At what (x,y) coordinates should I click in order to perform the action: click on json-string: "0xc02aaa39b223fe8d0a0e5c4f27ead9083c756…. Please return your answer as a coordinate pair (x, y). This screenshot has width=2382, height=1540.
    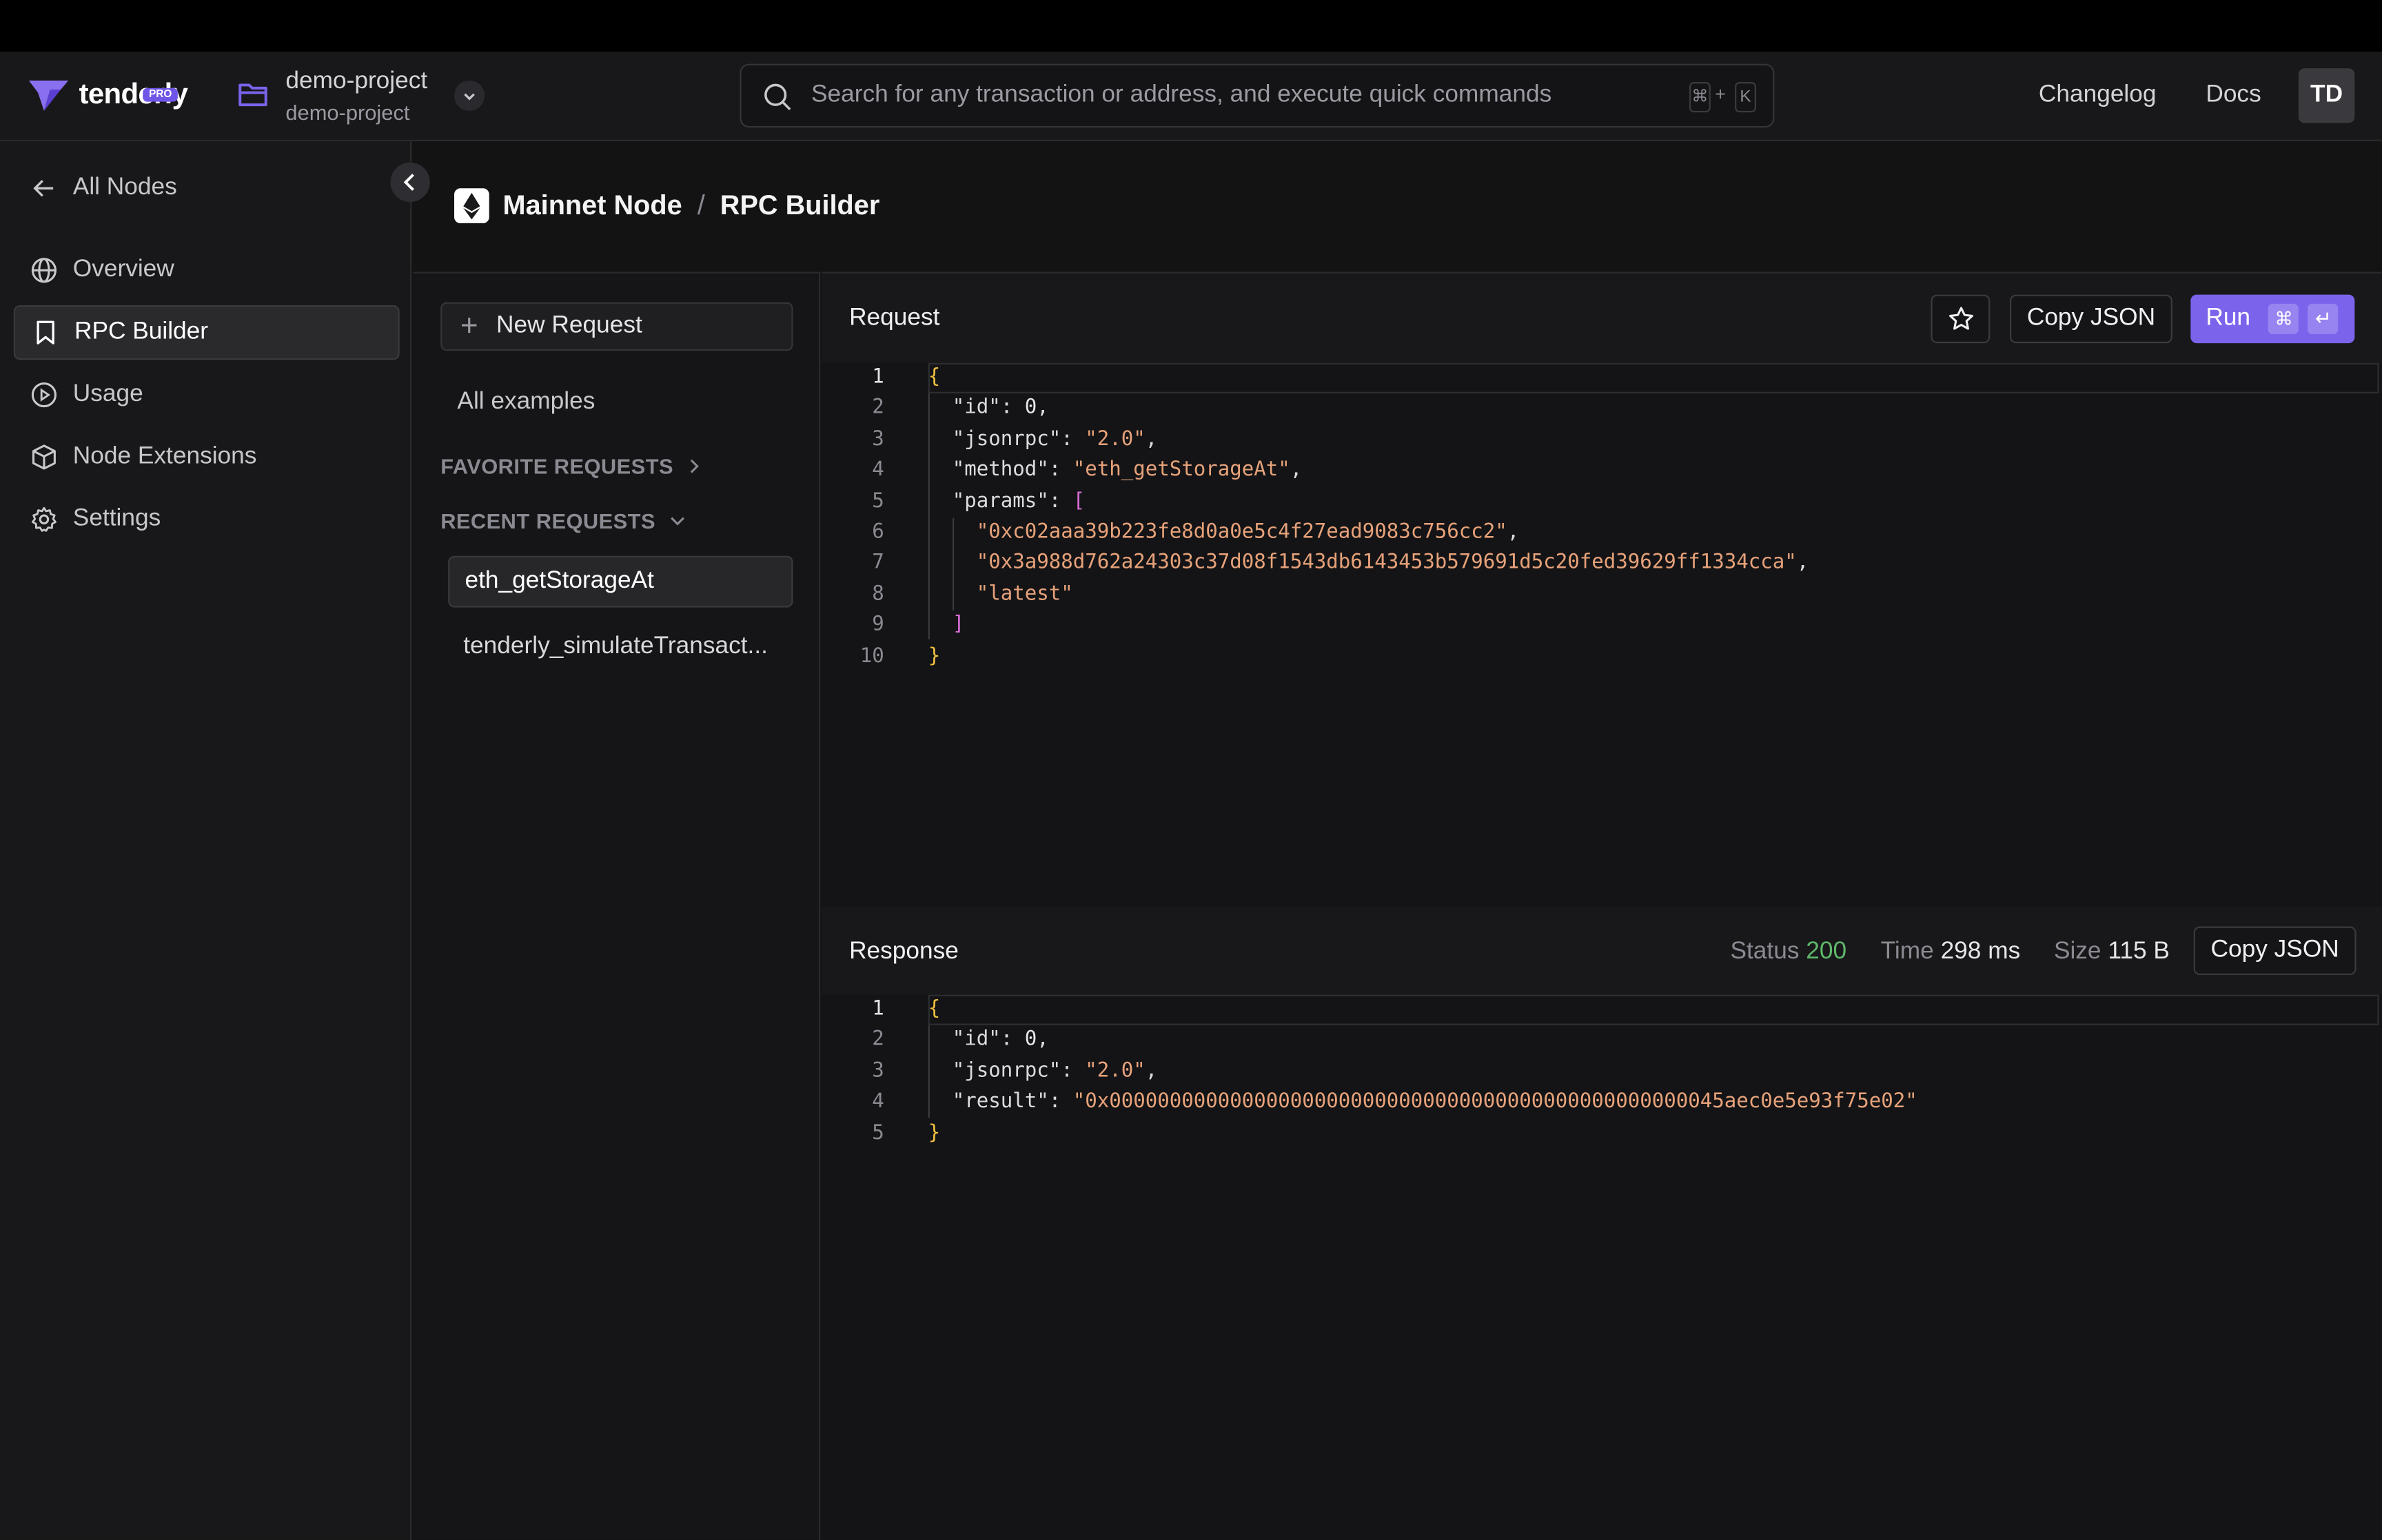
    Looking at the image, I should click on (1241, 532).